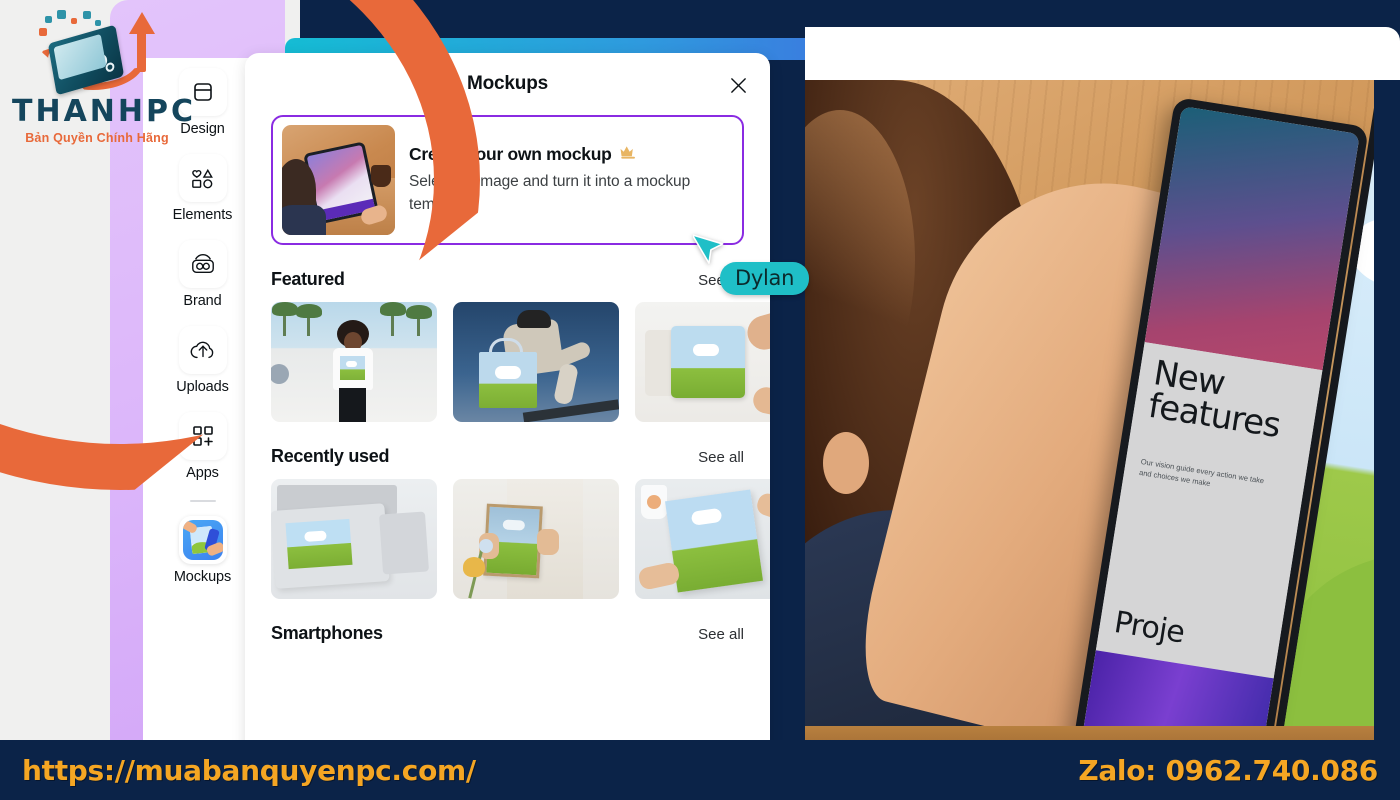 Image resolution: width=1400 pixels, height=800 pixels. Describe the element at coordinates (1387, 420) in the screenshot. I see `canvas-right-padding` at that location.